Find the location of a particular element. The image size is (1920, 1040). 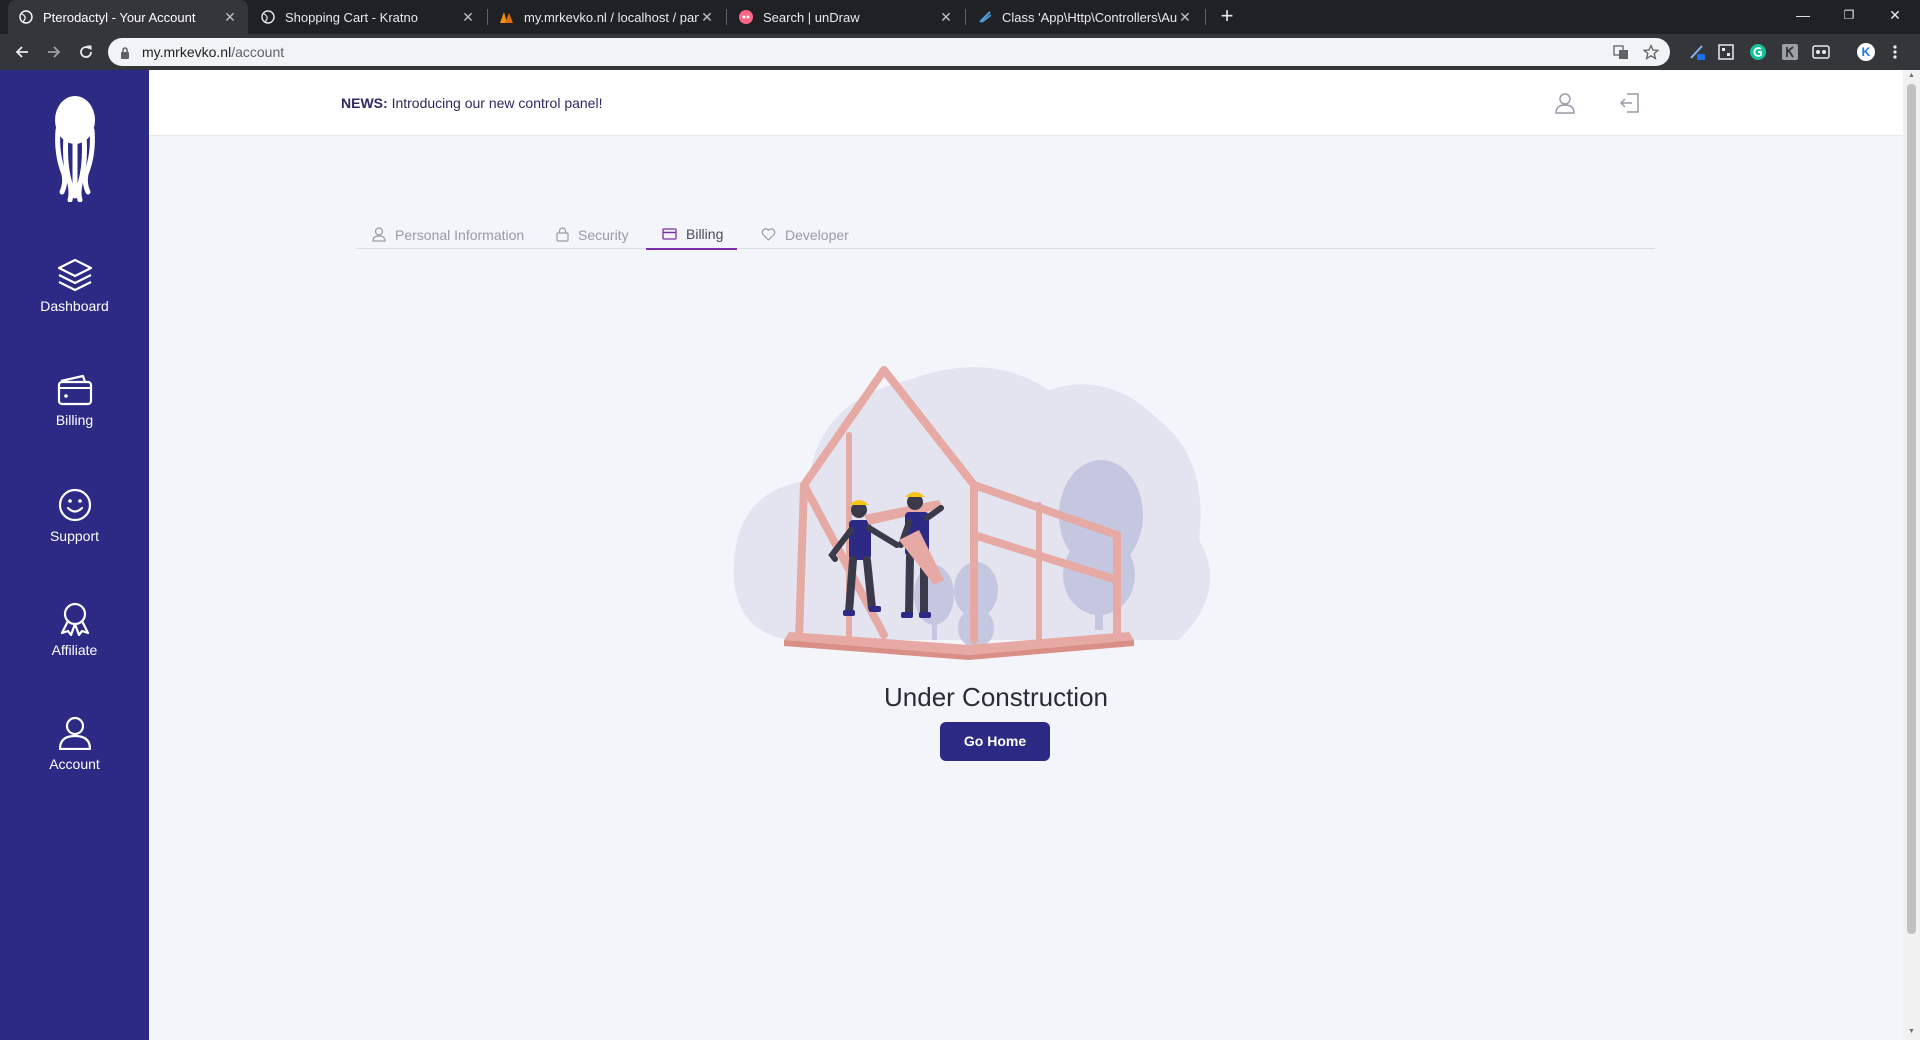

tab-label: Security is located at coordinates (603, 234).